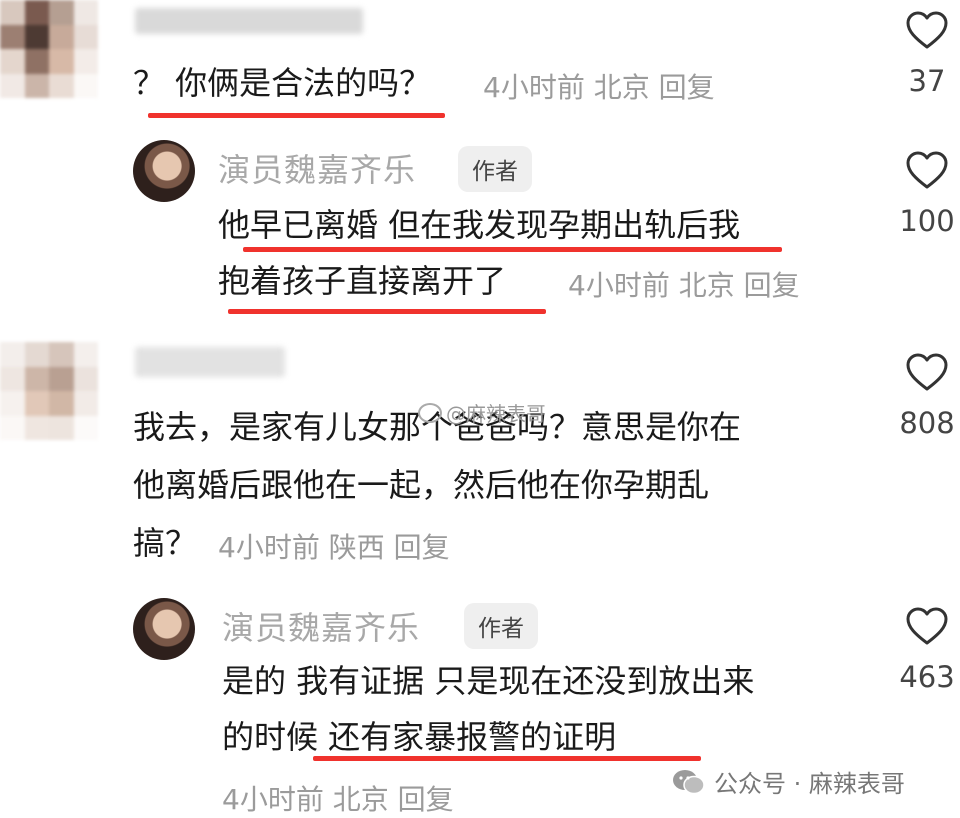 This screenshot has width=960, height=818. I want to click on like-count: 100, so click(927, 221).